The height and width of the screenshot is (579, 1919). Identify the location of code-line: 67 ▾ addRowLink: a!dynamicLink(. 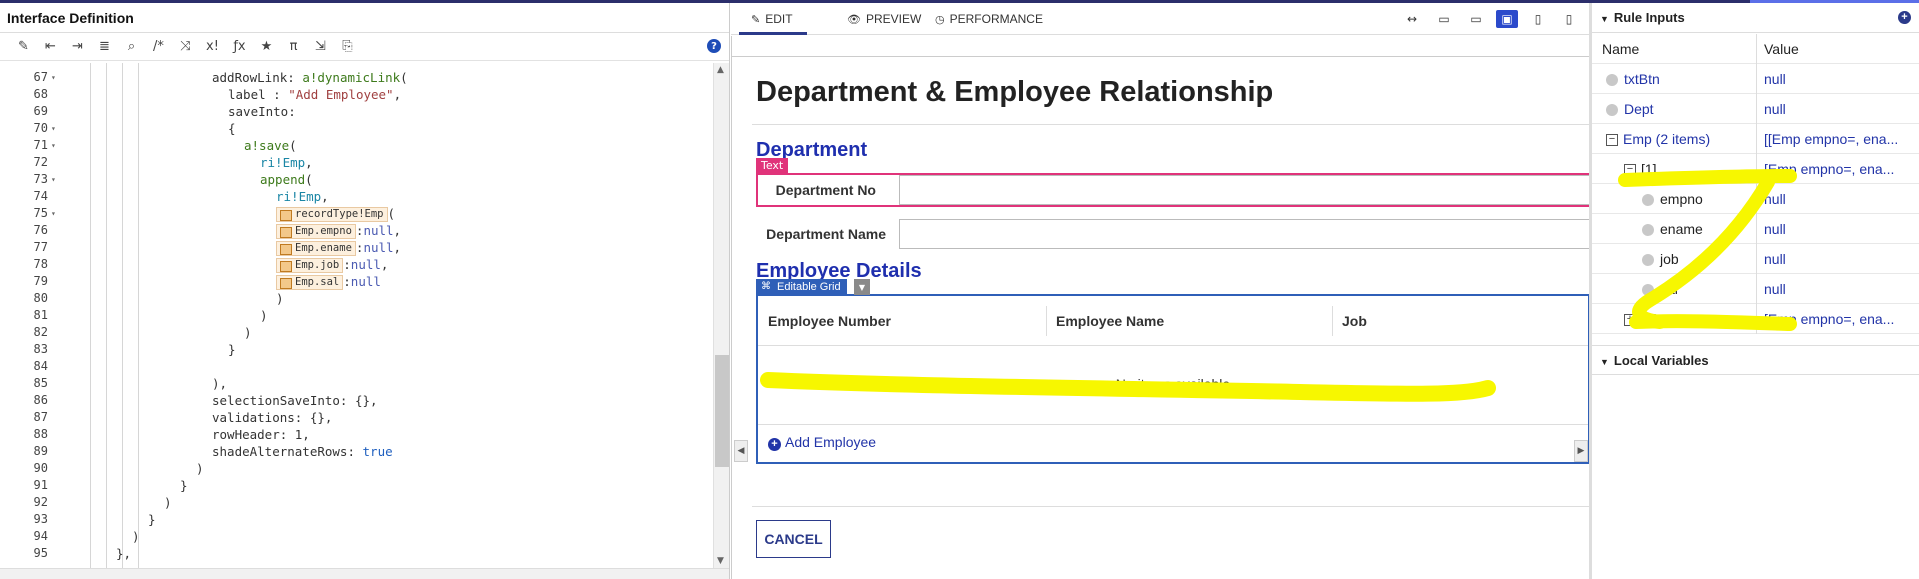
(356, 77).